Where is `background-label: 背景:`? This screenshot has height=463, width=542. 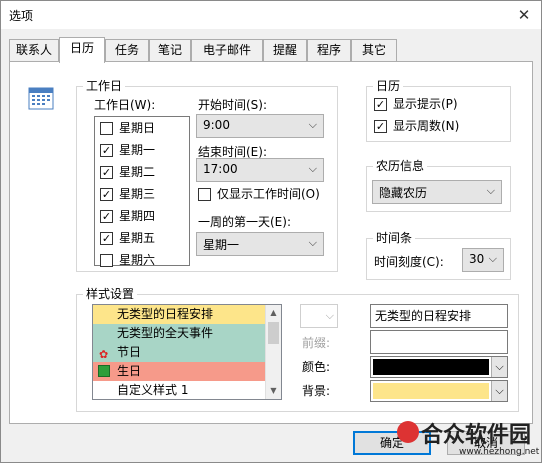
background-label: 背景: is located at coordinates (316, 391).